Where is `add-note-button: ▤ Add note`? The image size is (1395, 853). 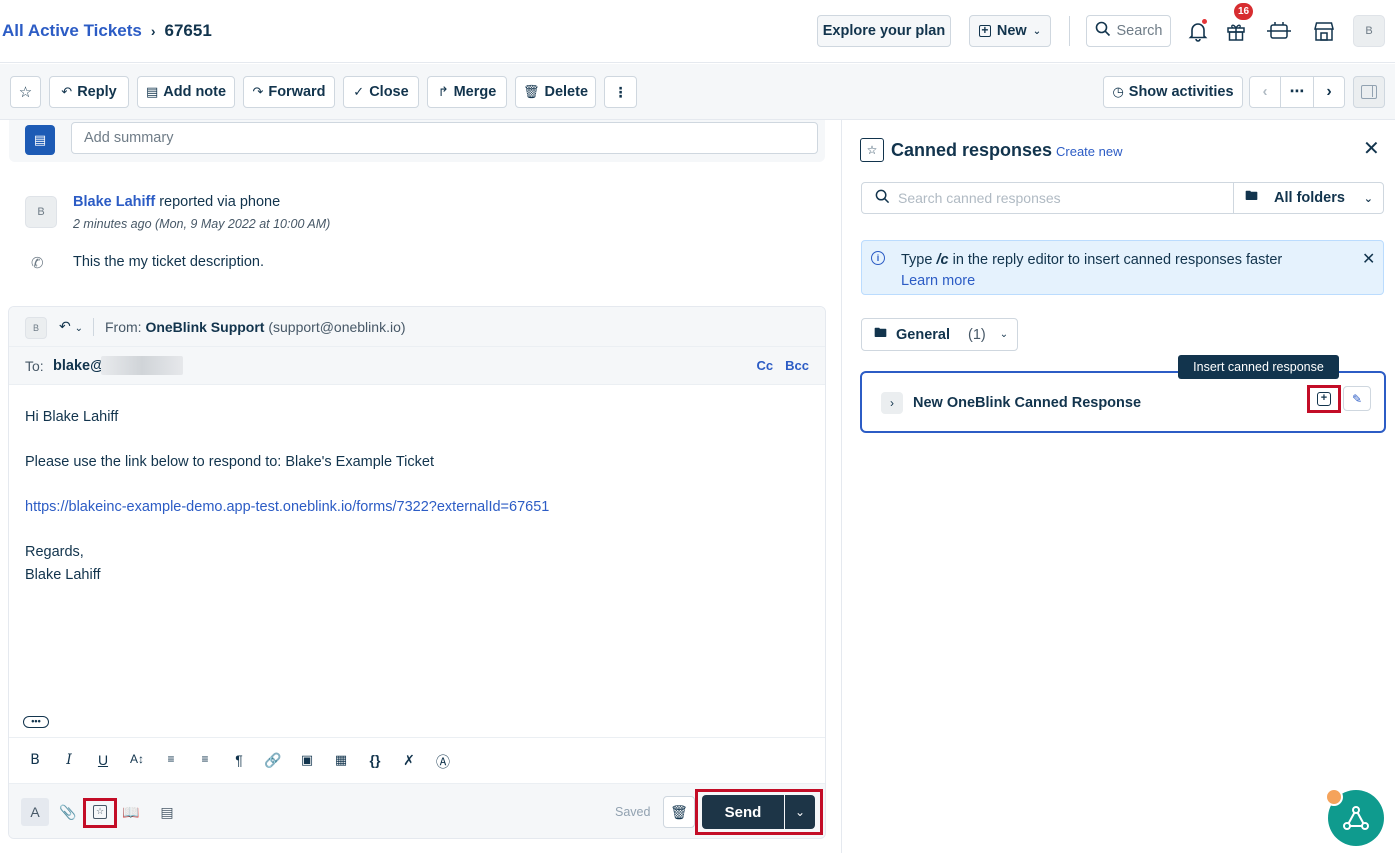
add-note-button: ▤ Add note is located at coordinates (186, 92).